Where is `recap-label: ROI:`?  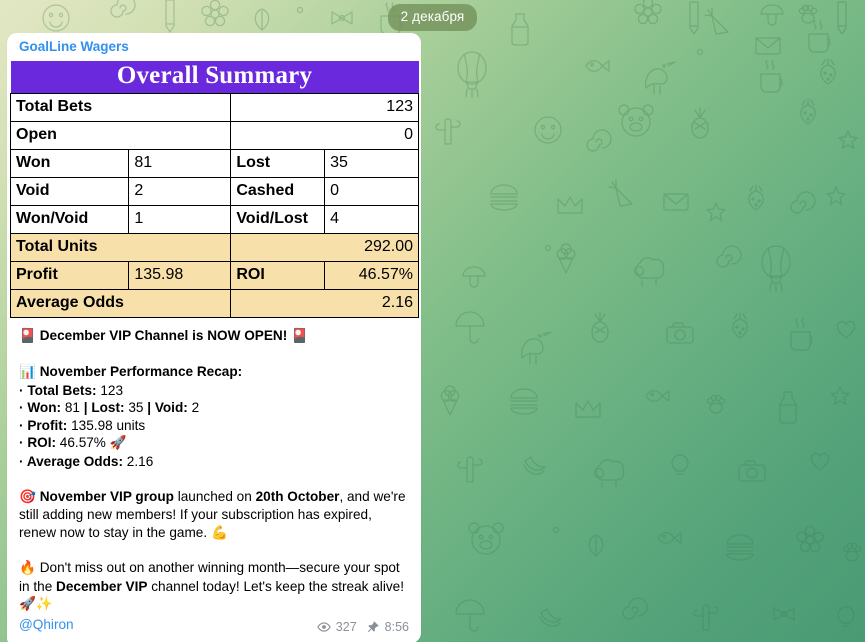 recap-label: ROI: is located at coordinates (42, 443).